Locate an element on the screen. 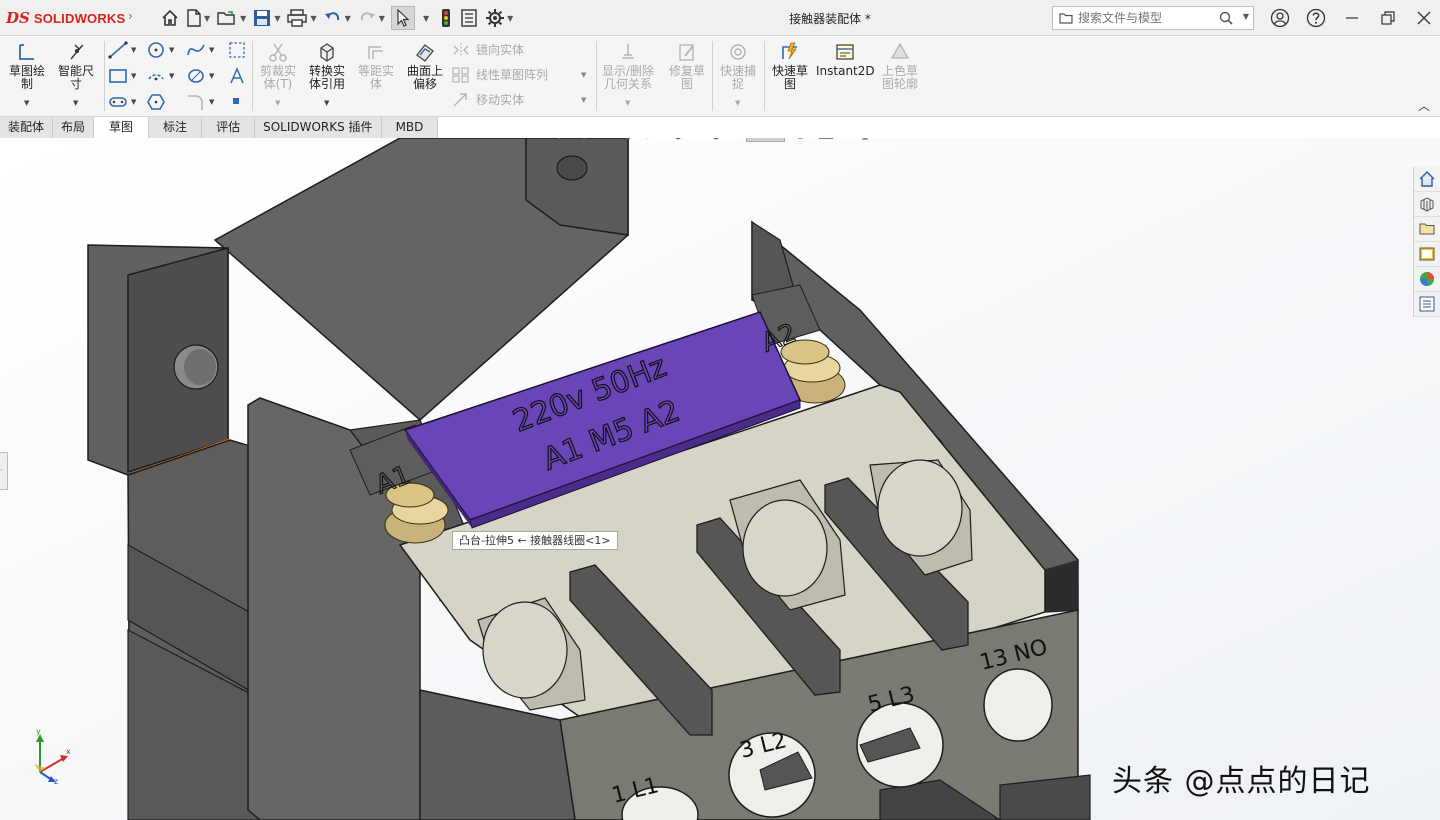 The image size is (1440, 820). task-pane-view-palette-tab is located at coordinates (1427, 254).